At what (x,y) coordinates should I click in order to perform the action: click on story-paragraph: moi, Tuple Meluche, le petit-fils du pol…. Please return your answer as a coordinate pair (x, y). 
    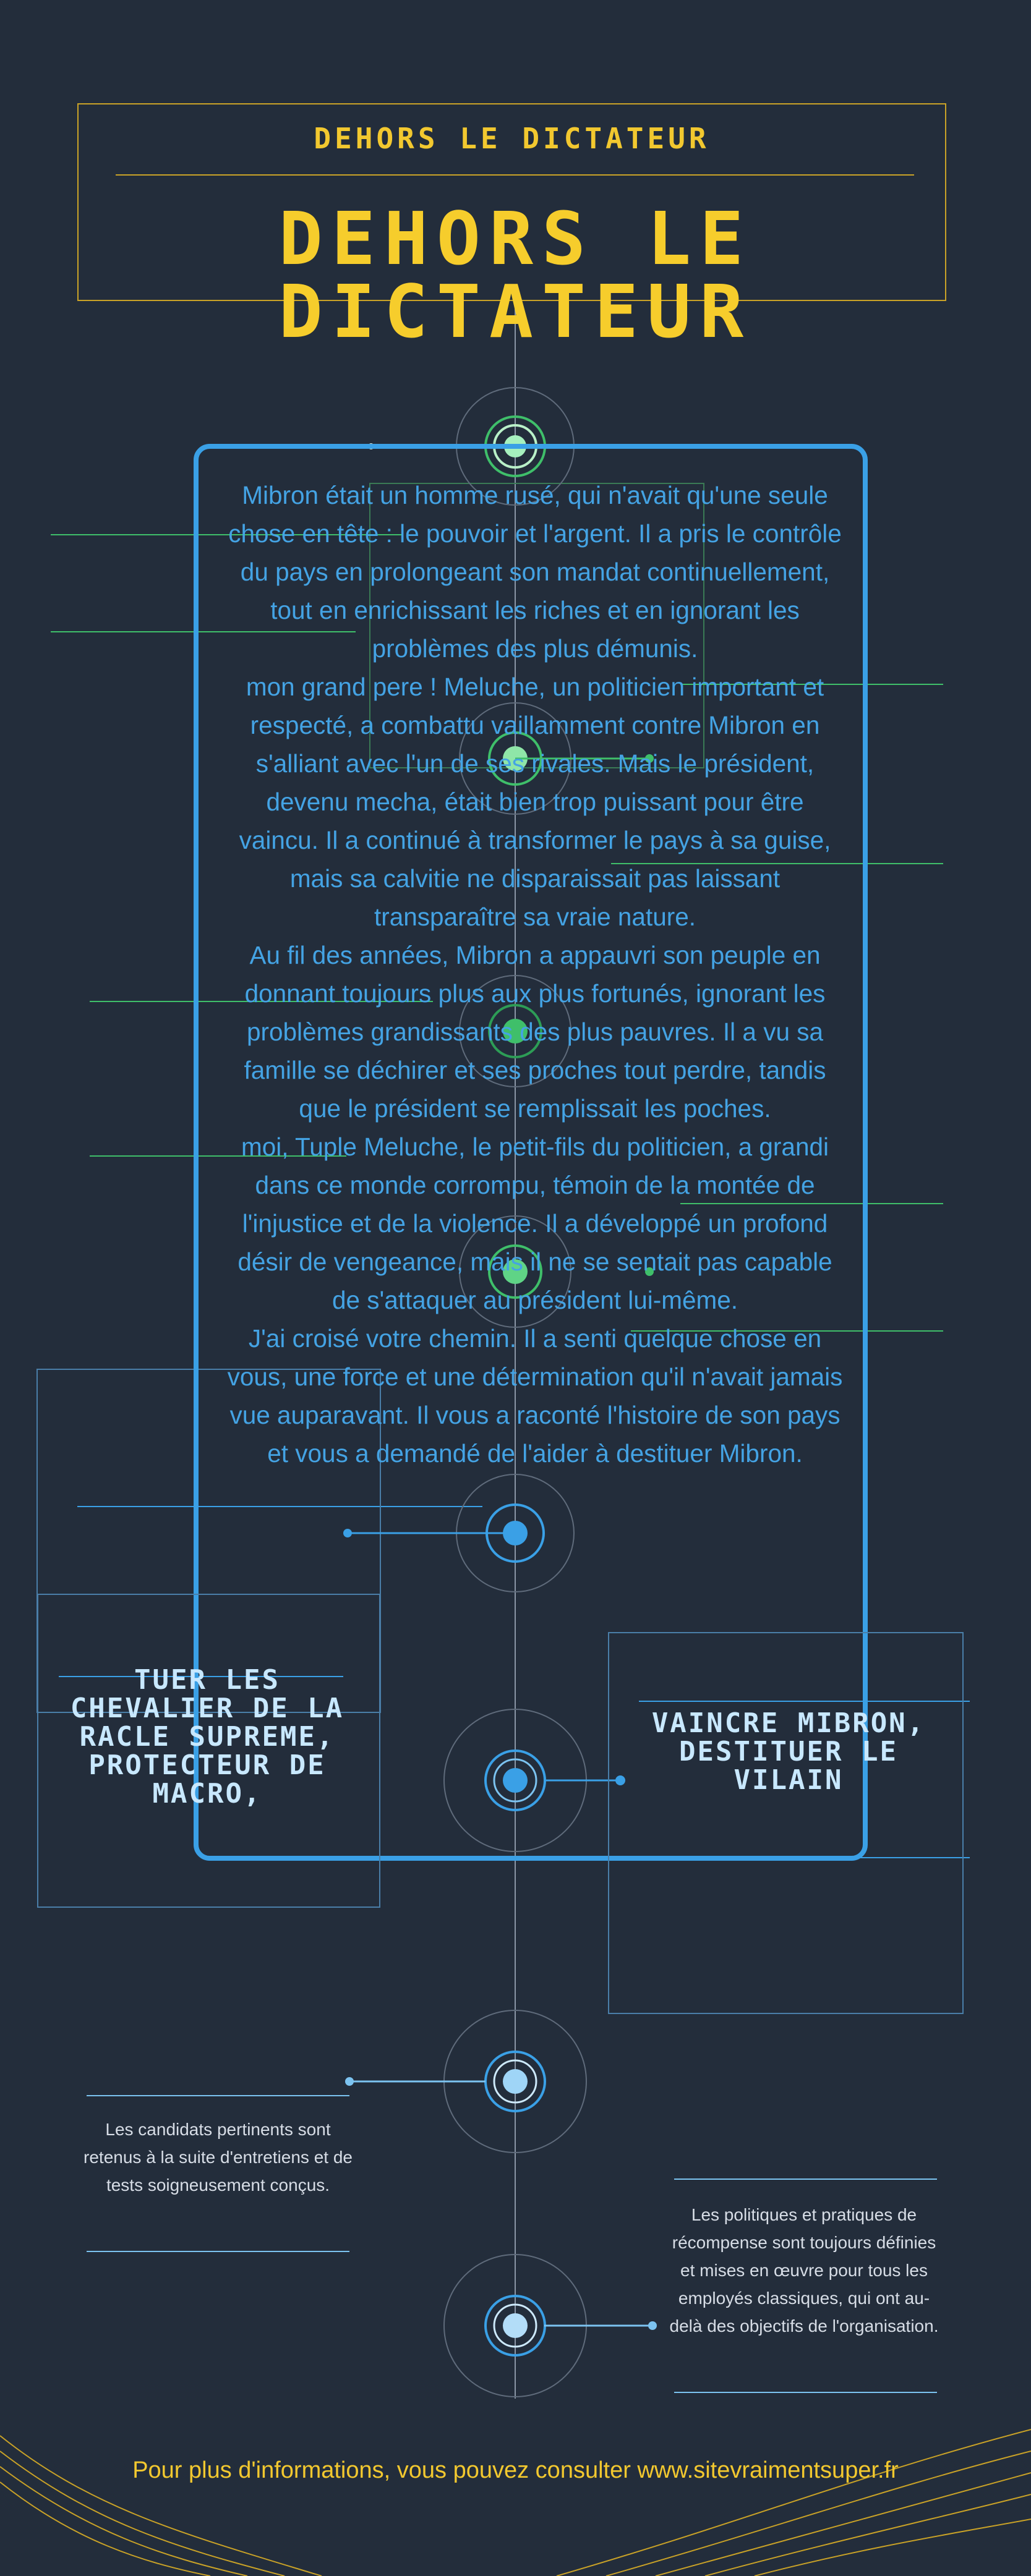
    Looking at the image, I should click on (535, 1223).